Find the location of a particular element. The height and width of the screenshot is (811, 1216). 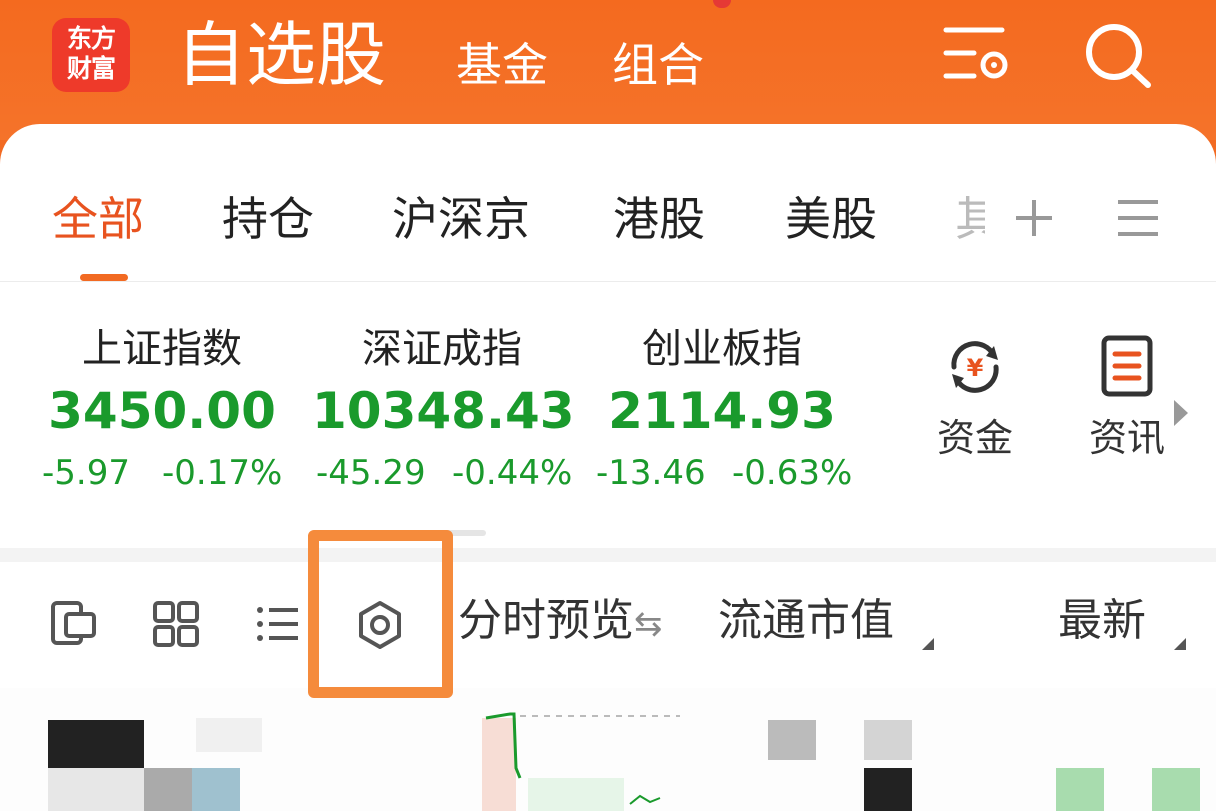

tab-all: 全部 is located at coordinates (98, 219).